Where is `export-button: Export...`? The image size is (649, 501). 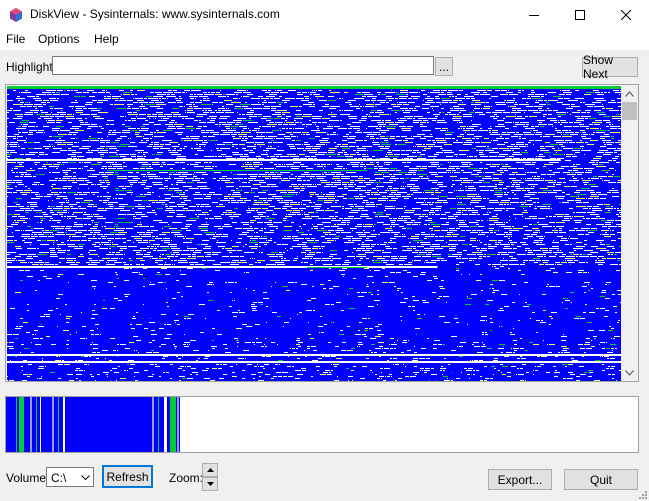
export-button: Export... is located at coordinates (520, 479).